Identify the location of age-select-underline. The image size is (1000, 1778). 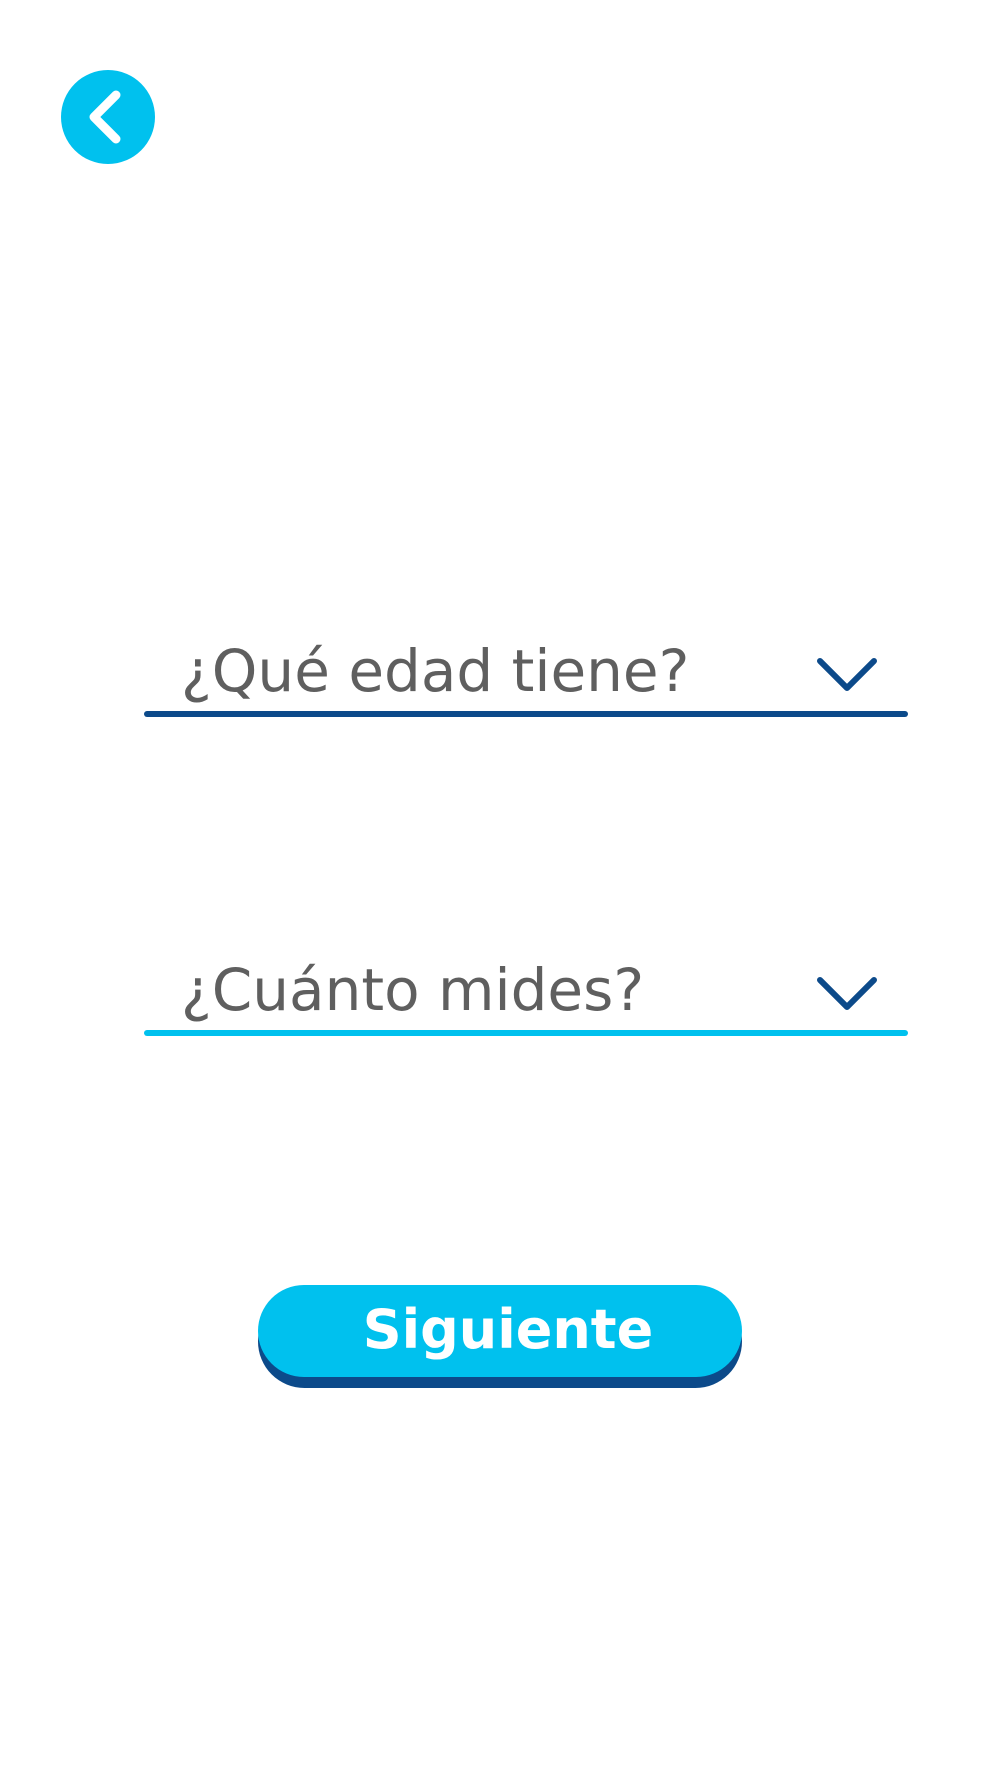
(526, 714).